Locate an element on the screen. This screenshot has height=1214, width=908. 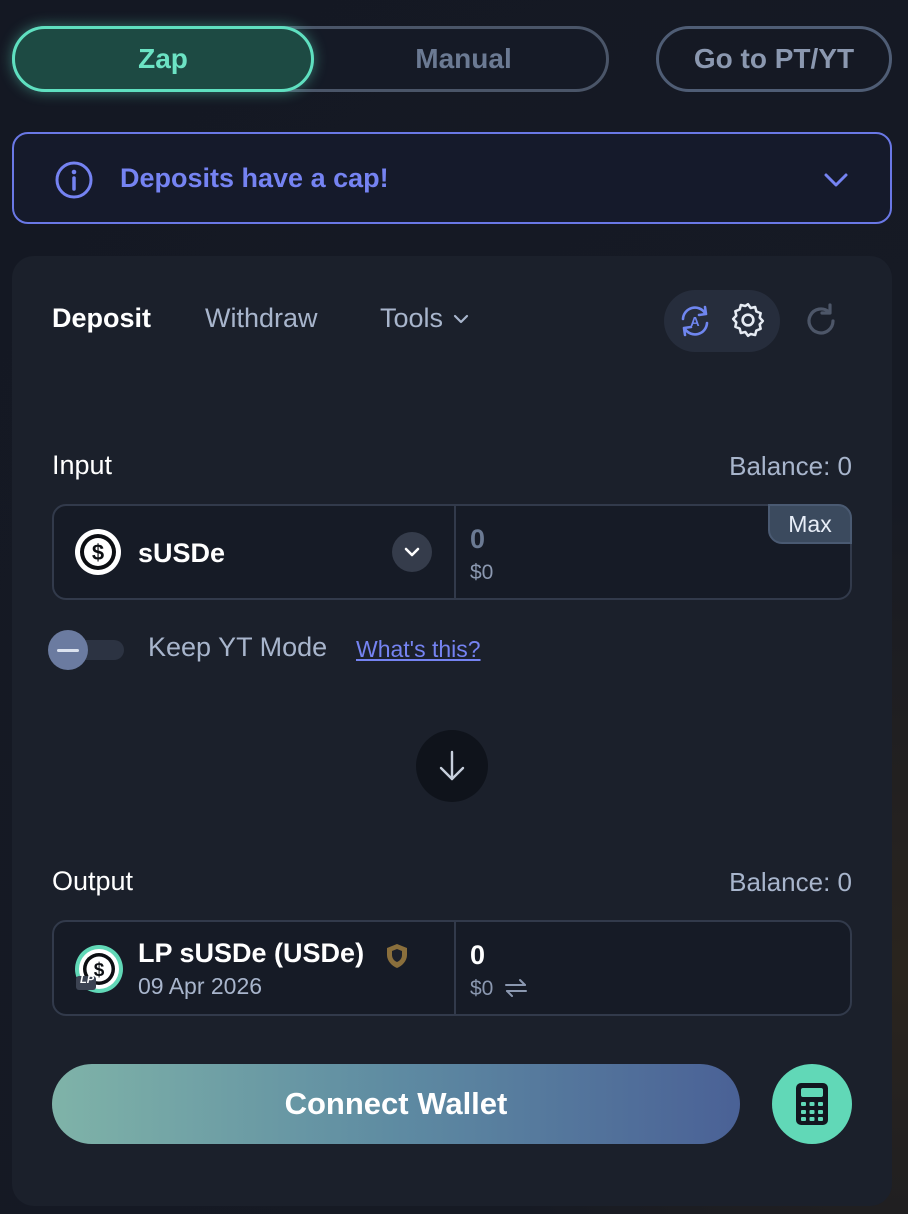
calculator-button is located at coordinates (812, 1104).